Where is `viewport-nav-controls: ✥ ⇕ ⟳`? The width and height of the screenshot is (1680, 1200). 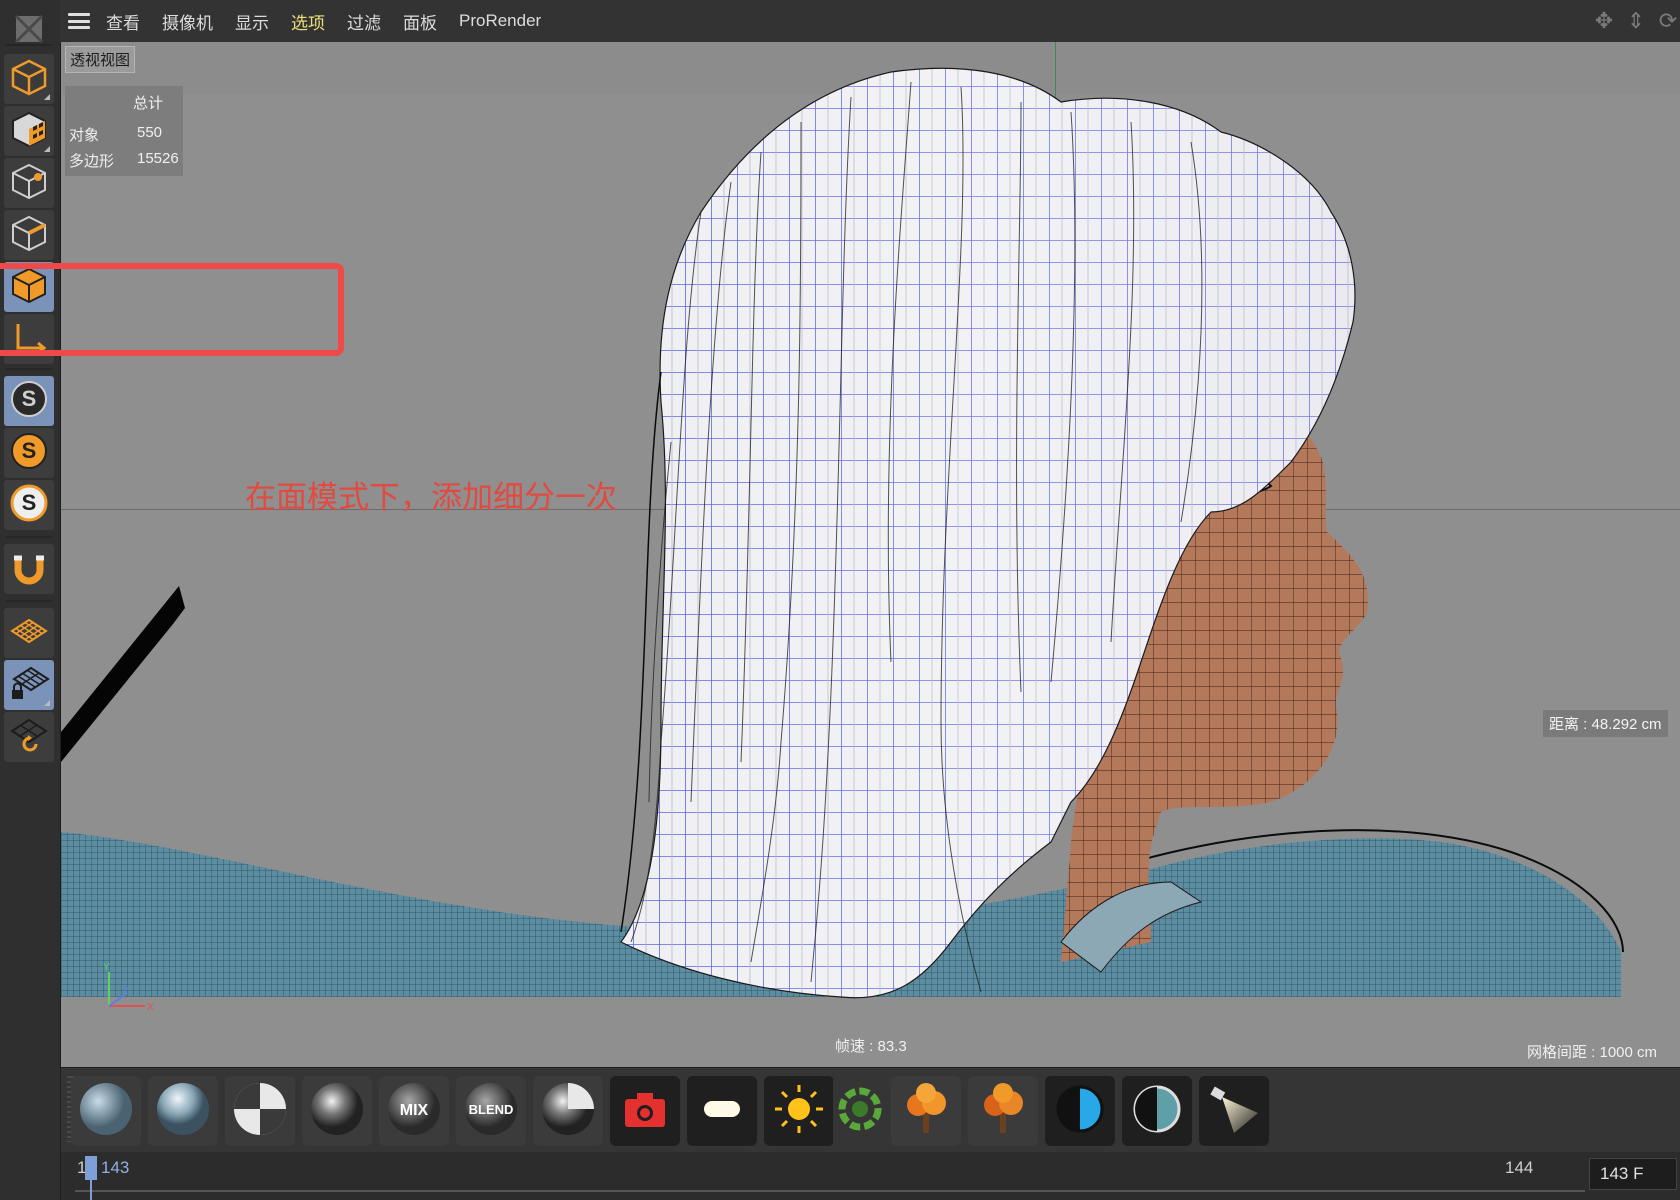 viewport-nav-controls: ✥ ⇕ ⟳ is located at coordinates (1636, 21).